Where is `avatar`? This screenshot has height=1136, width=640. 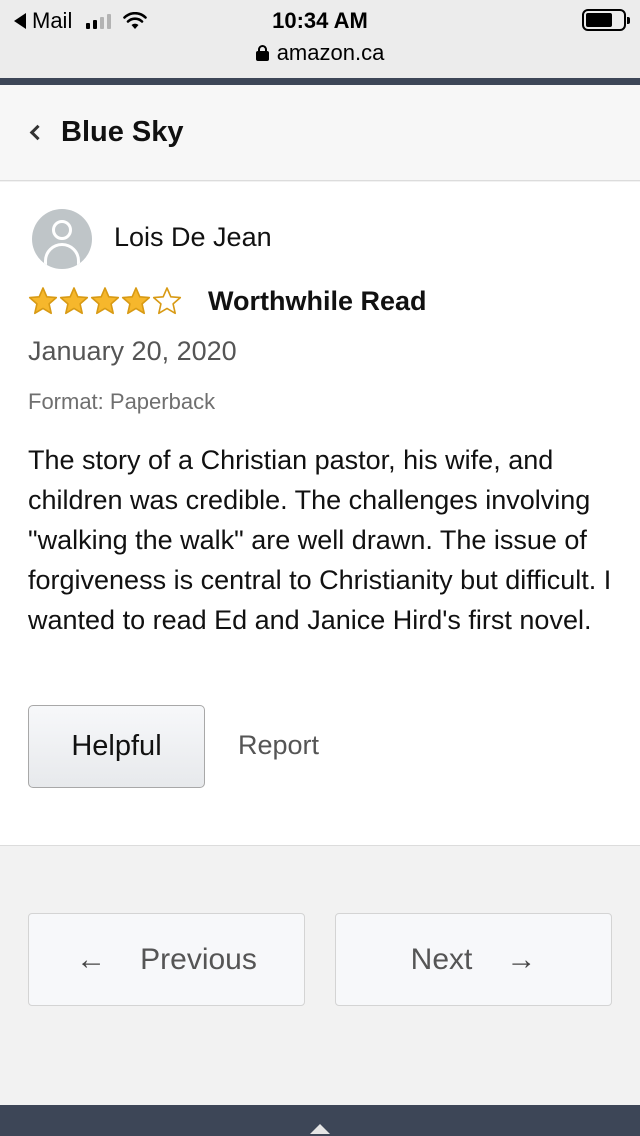
avatar is located at coordinates (62, 239).